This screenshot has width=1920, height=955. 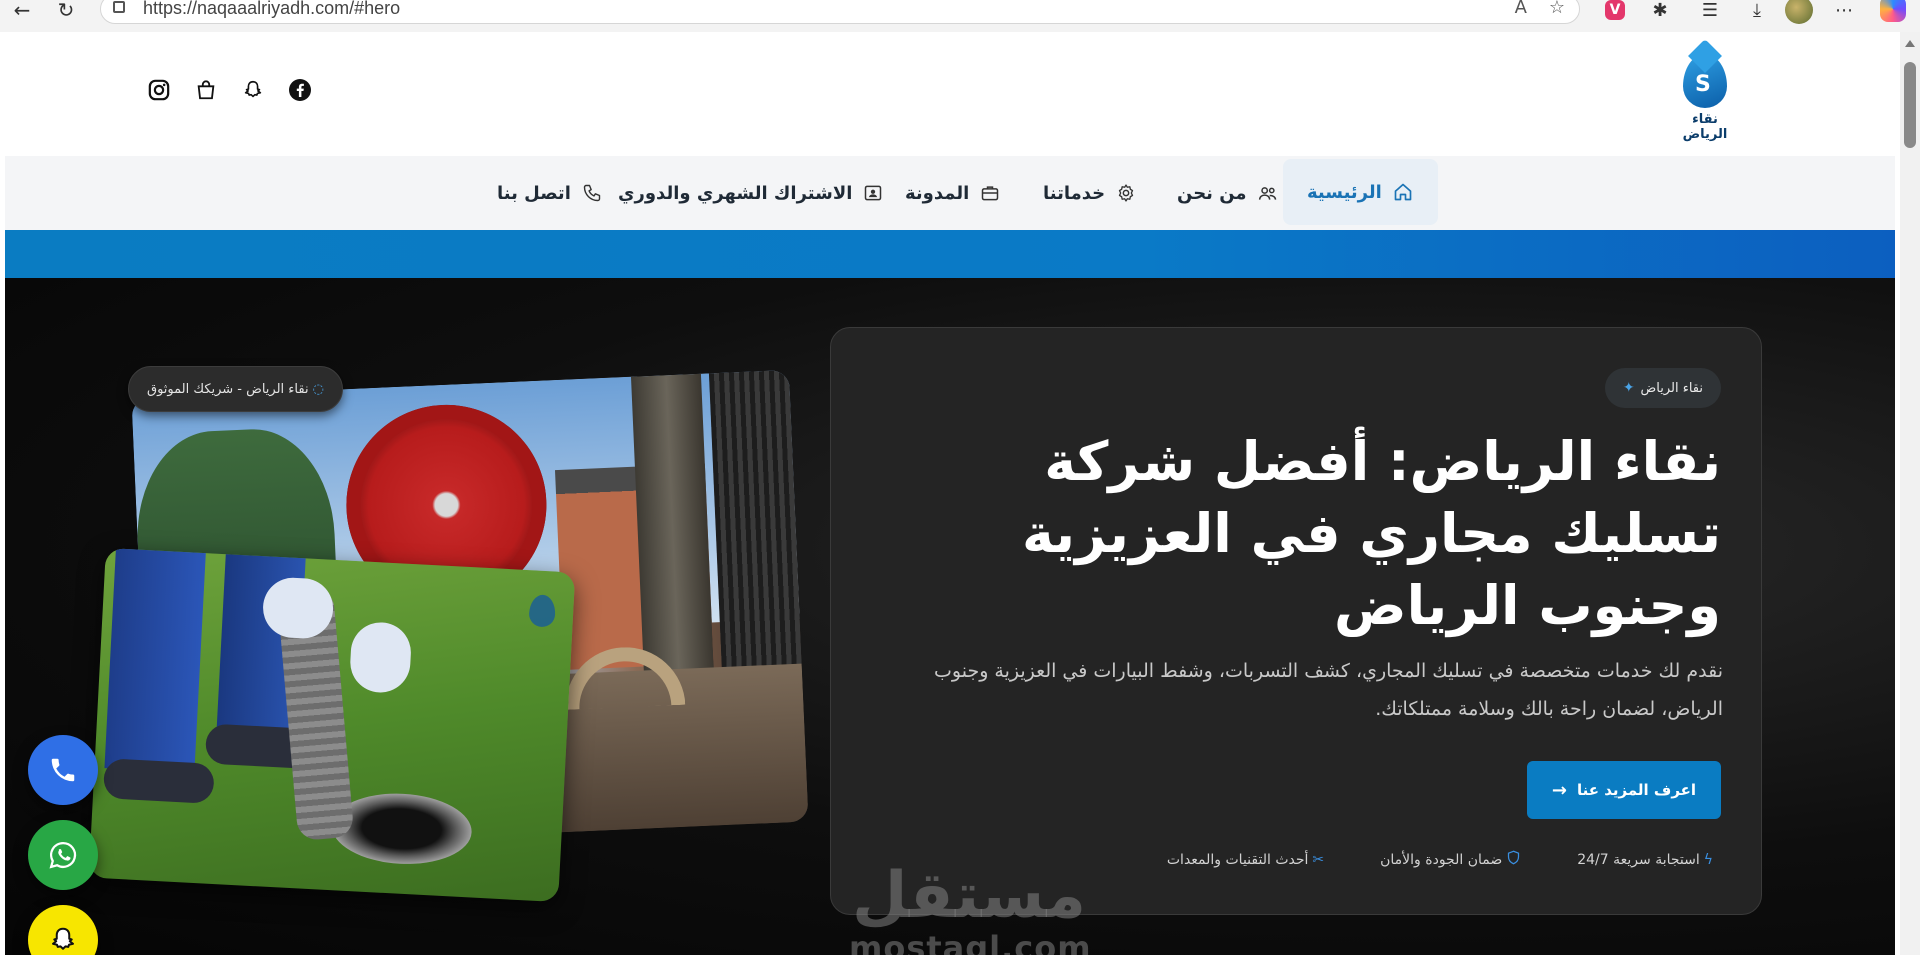 I want to click on shopping-bag-icon, so click(x=206, y=90).